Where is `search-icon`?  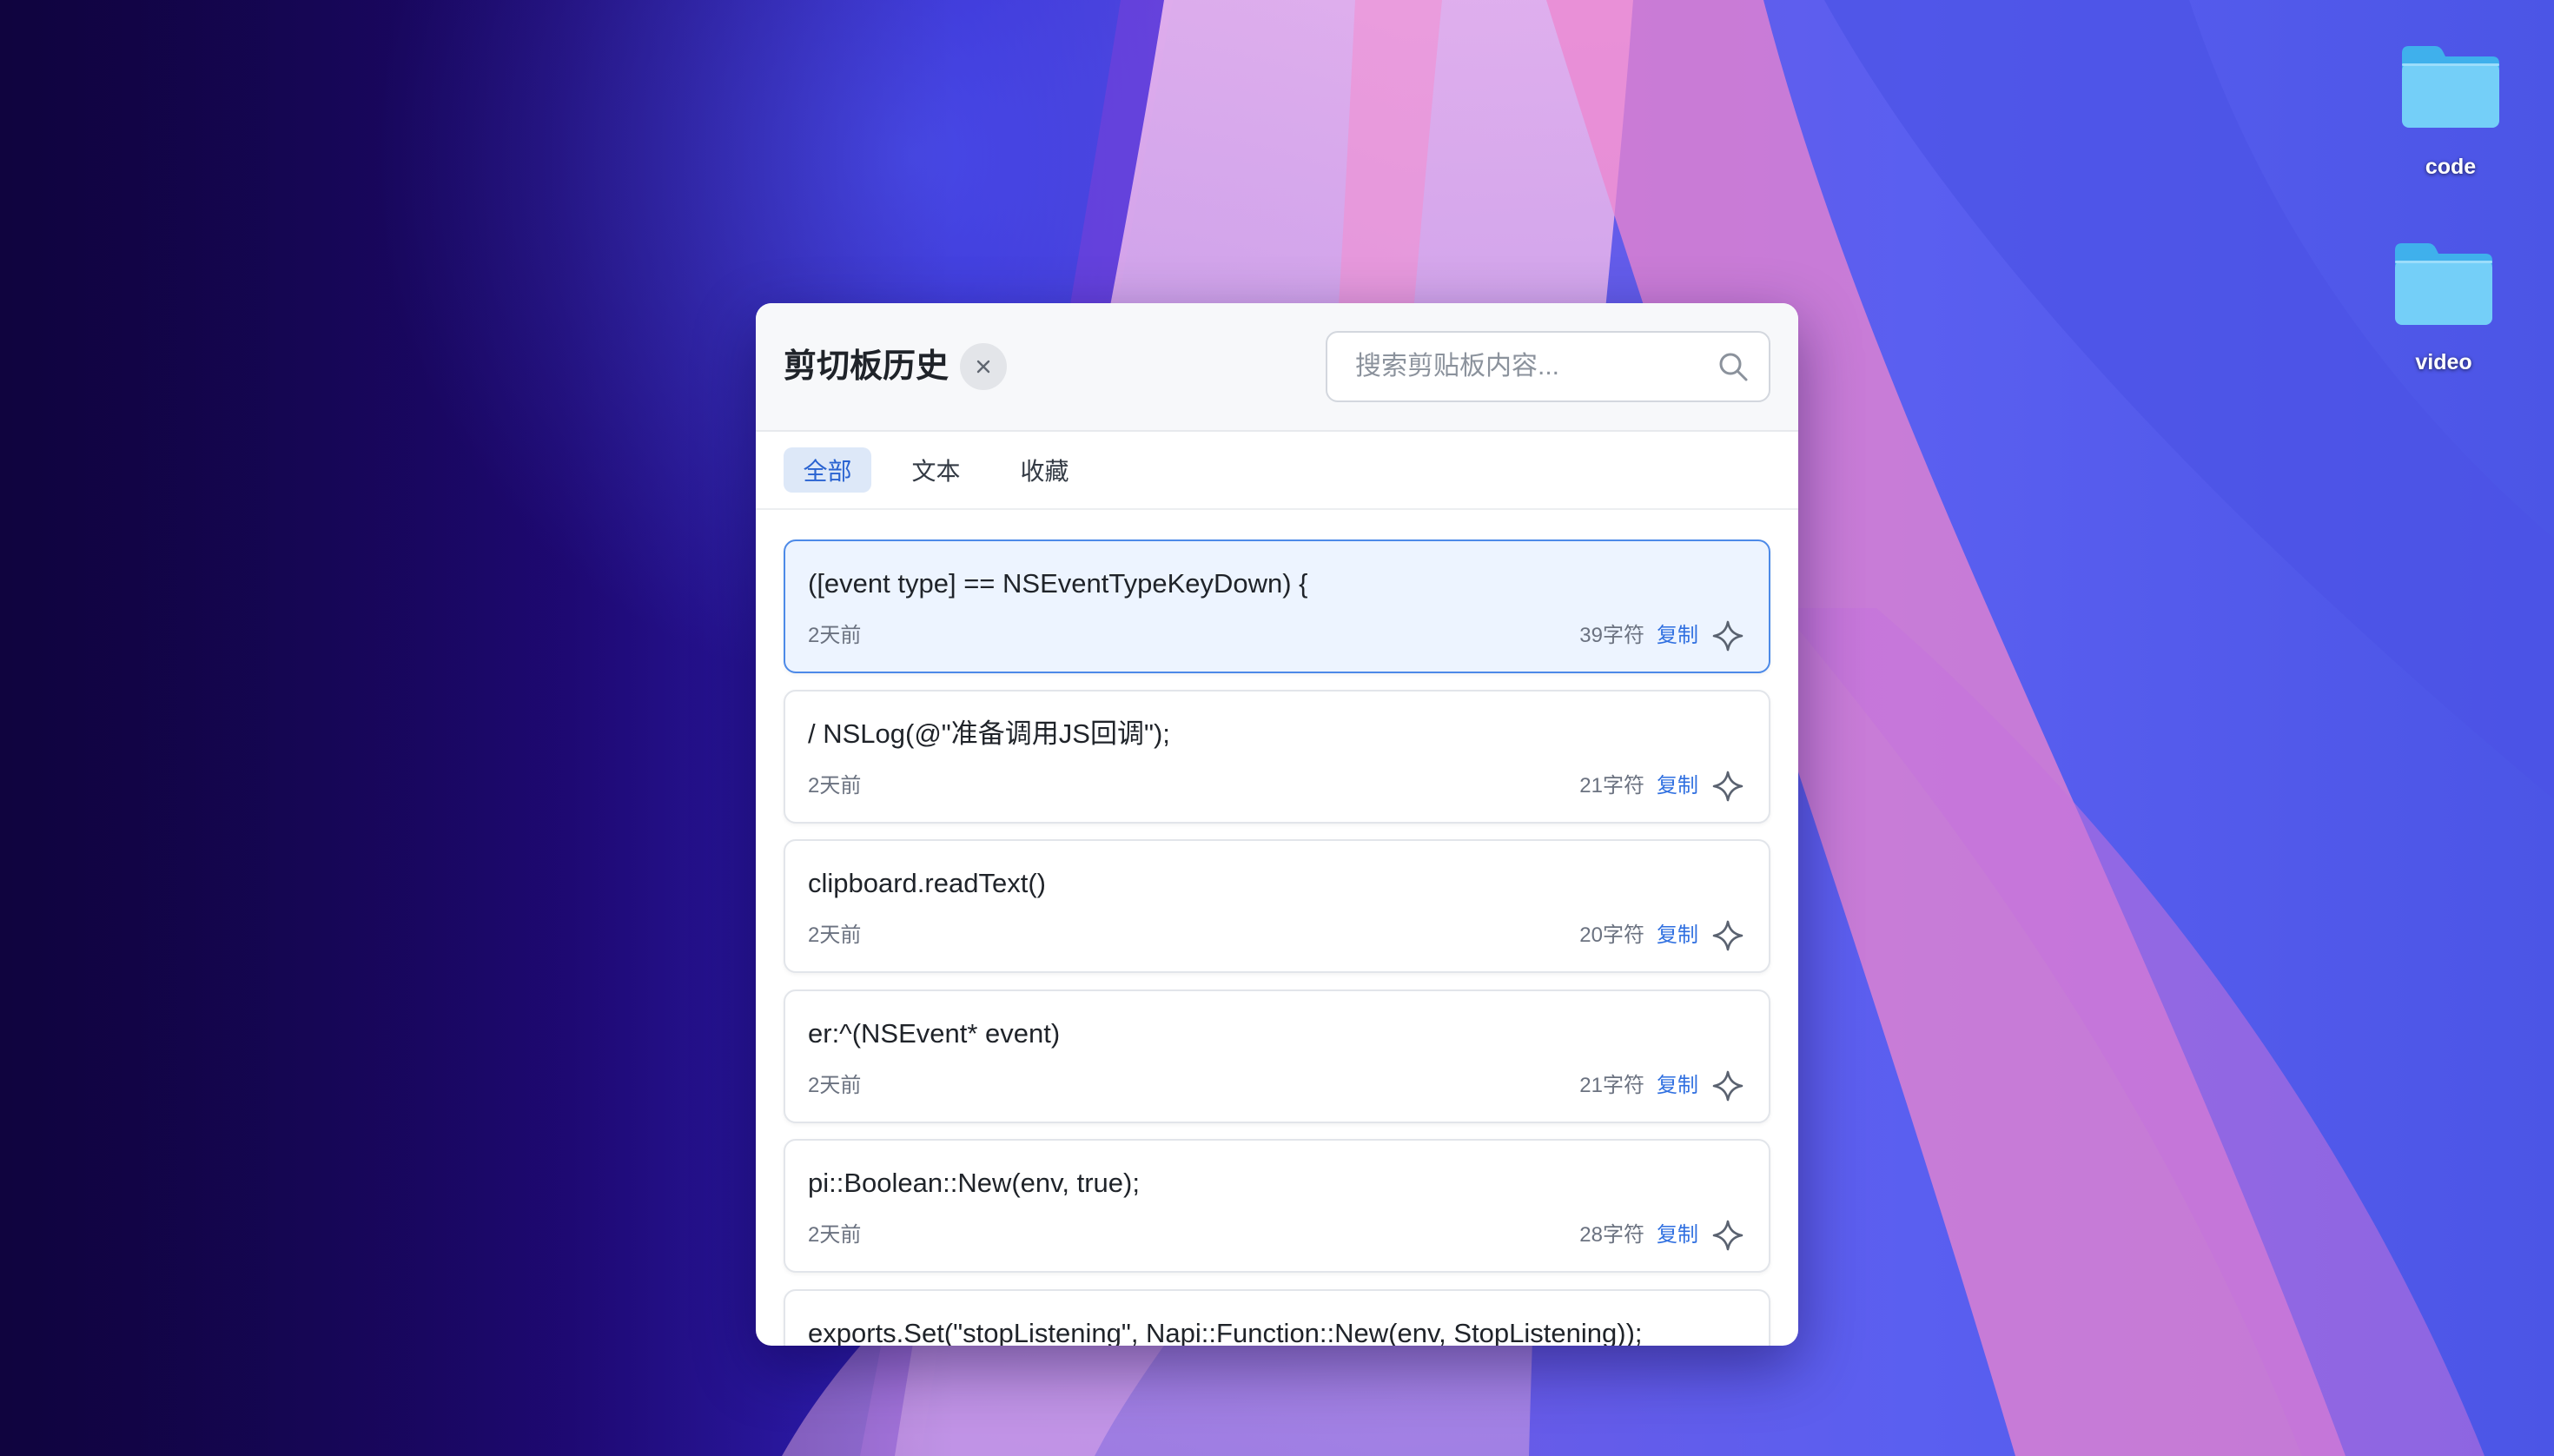
search-icon is located at coordinates (1734, 366).